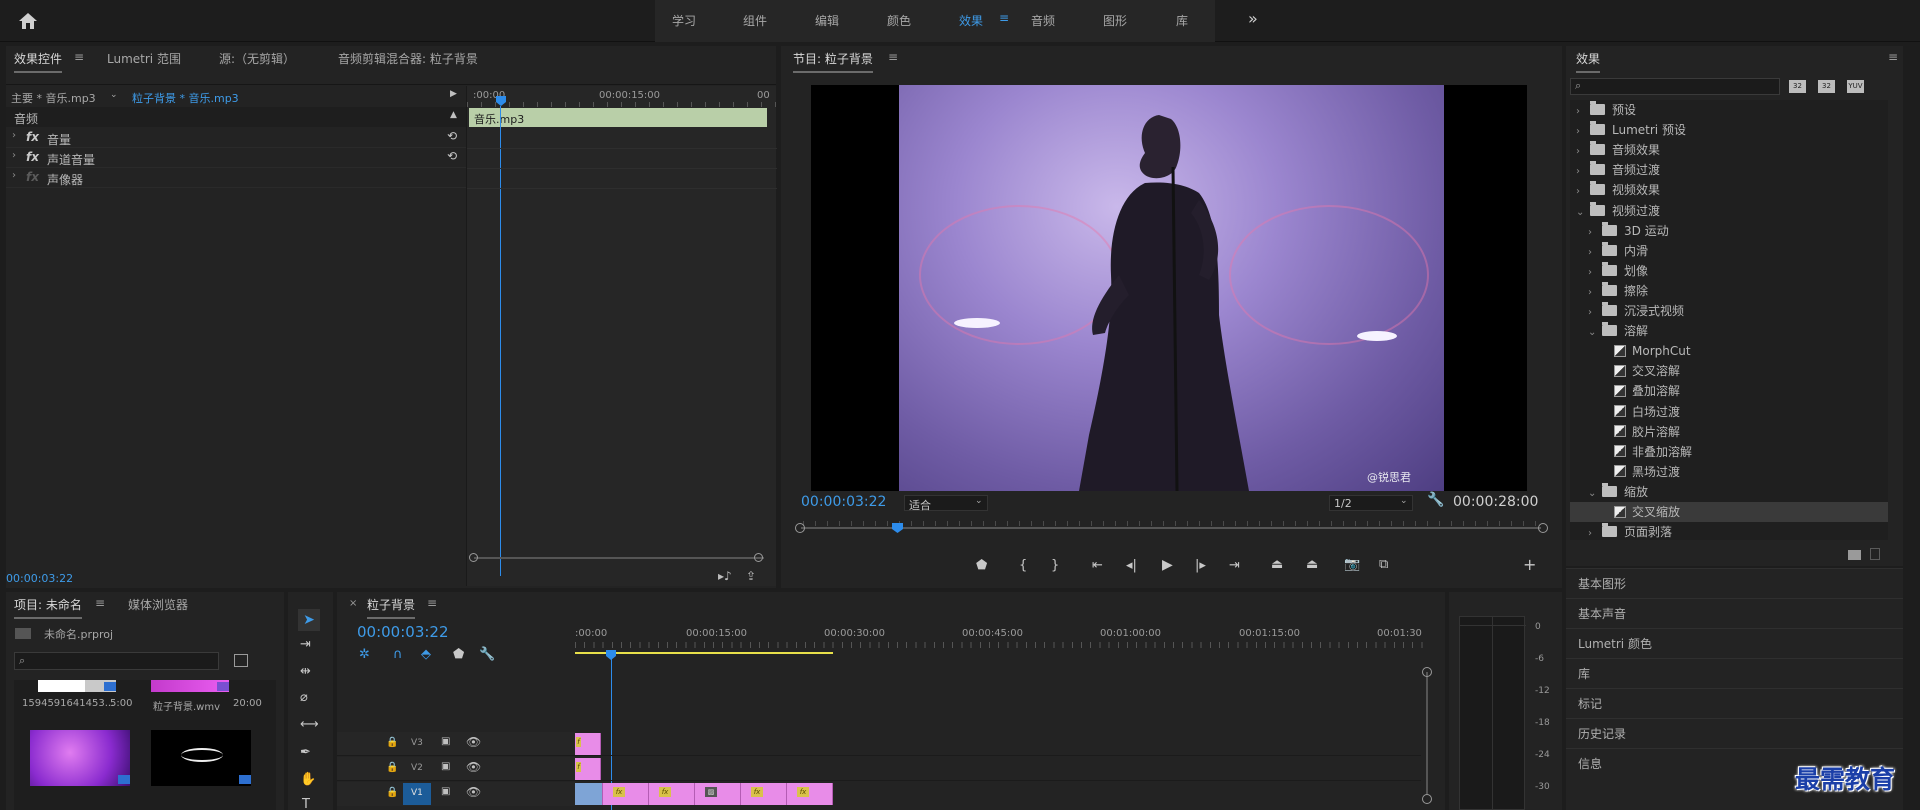 This screenshot has width=1920, height=810. I want to click on collapse-icon: ▲, so click(453, 115).